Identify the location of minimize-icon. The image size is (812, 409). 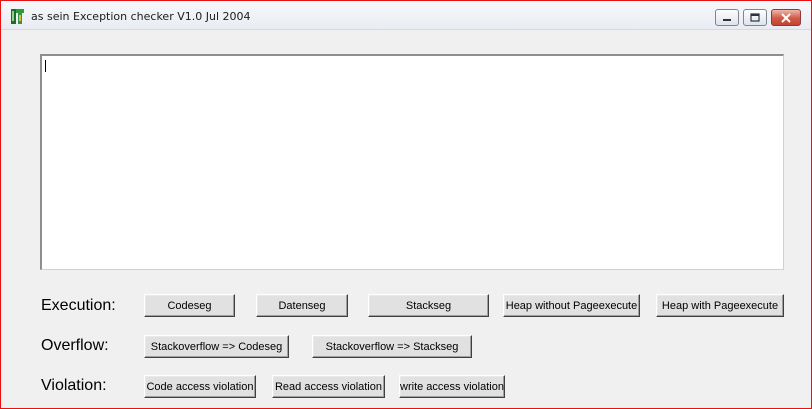
(727, 17).